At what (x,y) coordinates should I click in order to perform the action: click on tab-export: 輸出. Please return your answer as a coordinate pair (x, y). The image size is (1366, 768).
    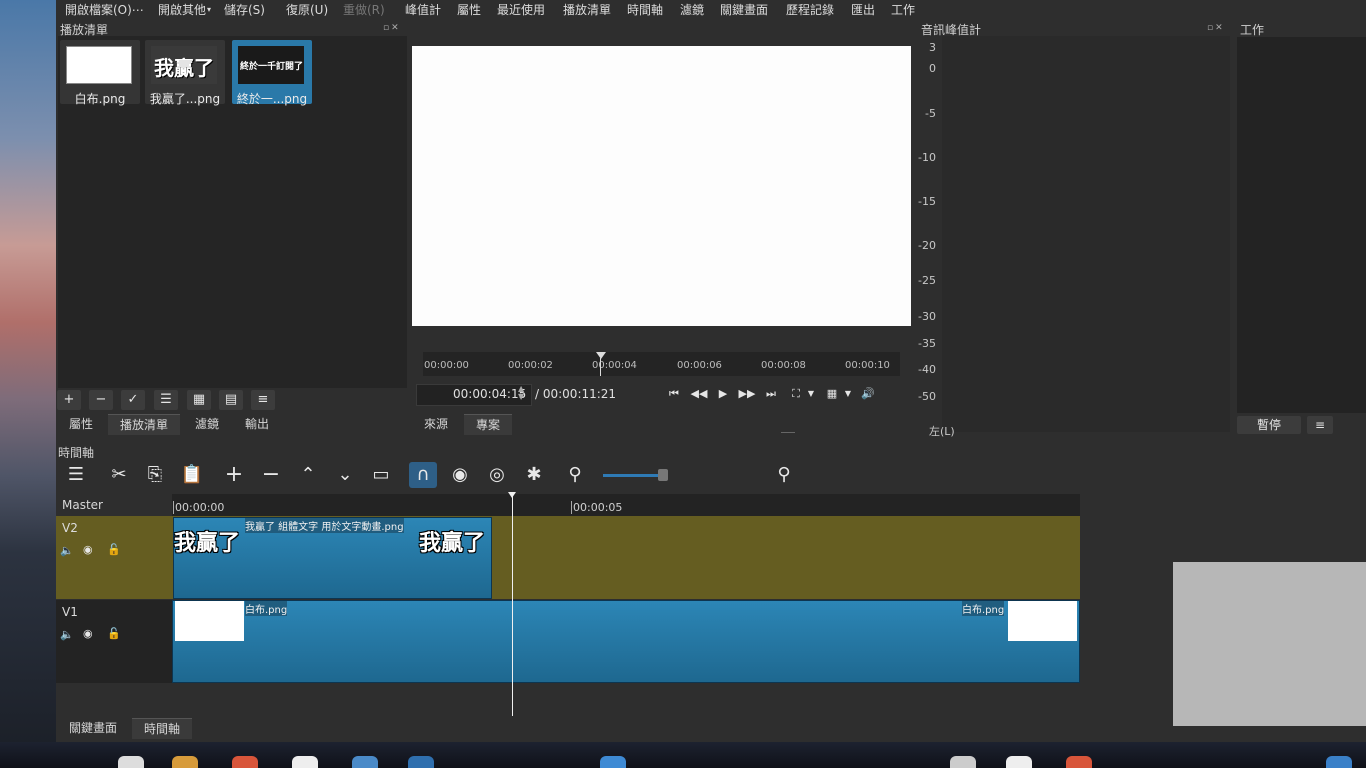
    Looking at the image, I should click on (257, 424).